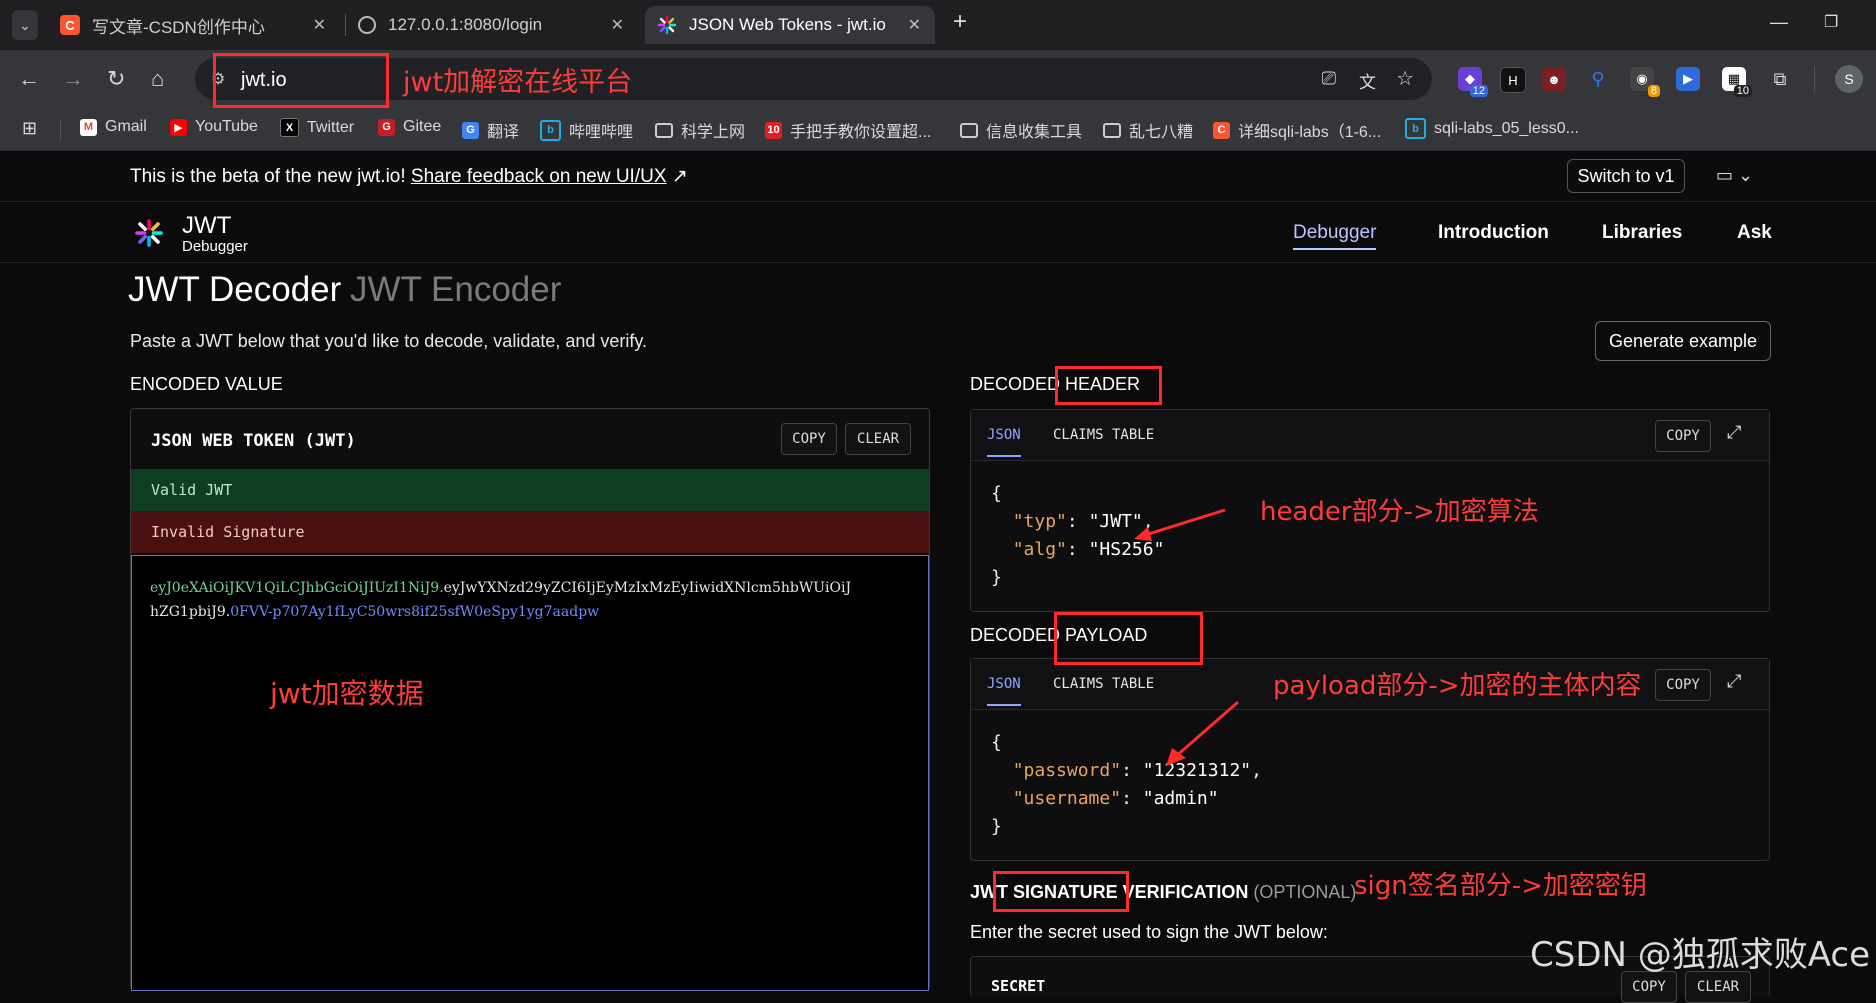 This screenshot has height=1003, width=1876. Describe the element at coordinates (1849, 79) in the screenshot. I see `profile-avatar: S` at that location.